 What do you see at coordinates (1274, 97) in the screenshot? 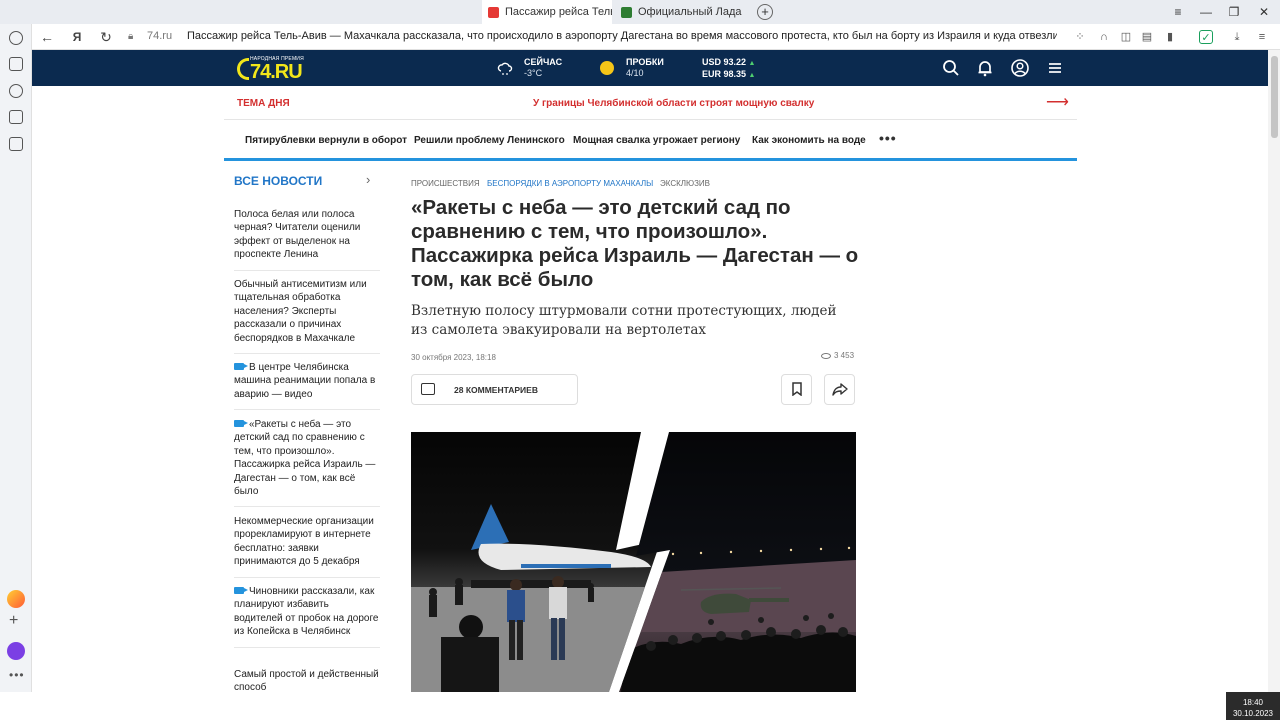
I see `scrollbar-thumb` at bounding box center [1274, 97].